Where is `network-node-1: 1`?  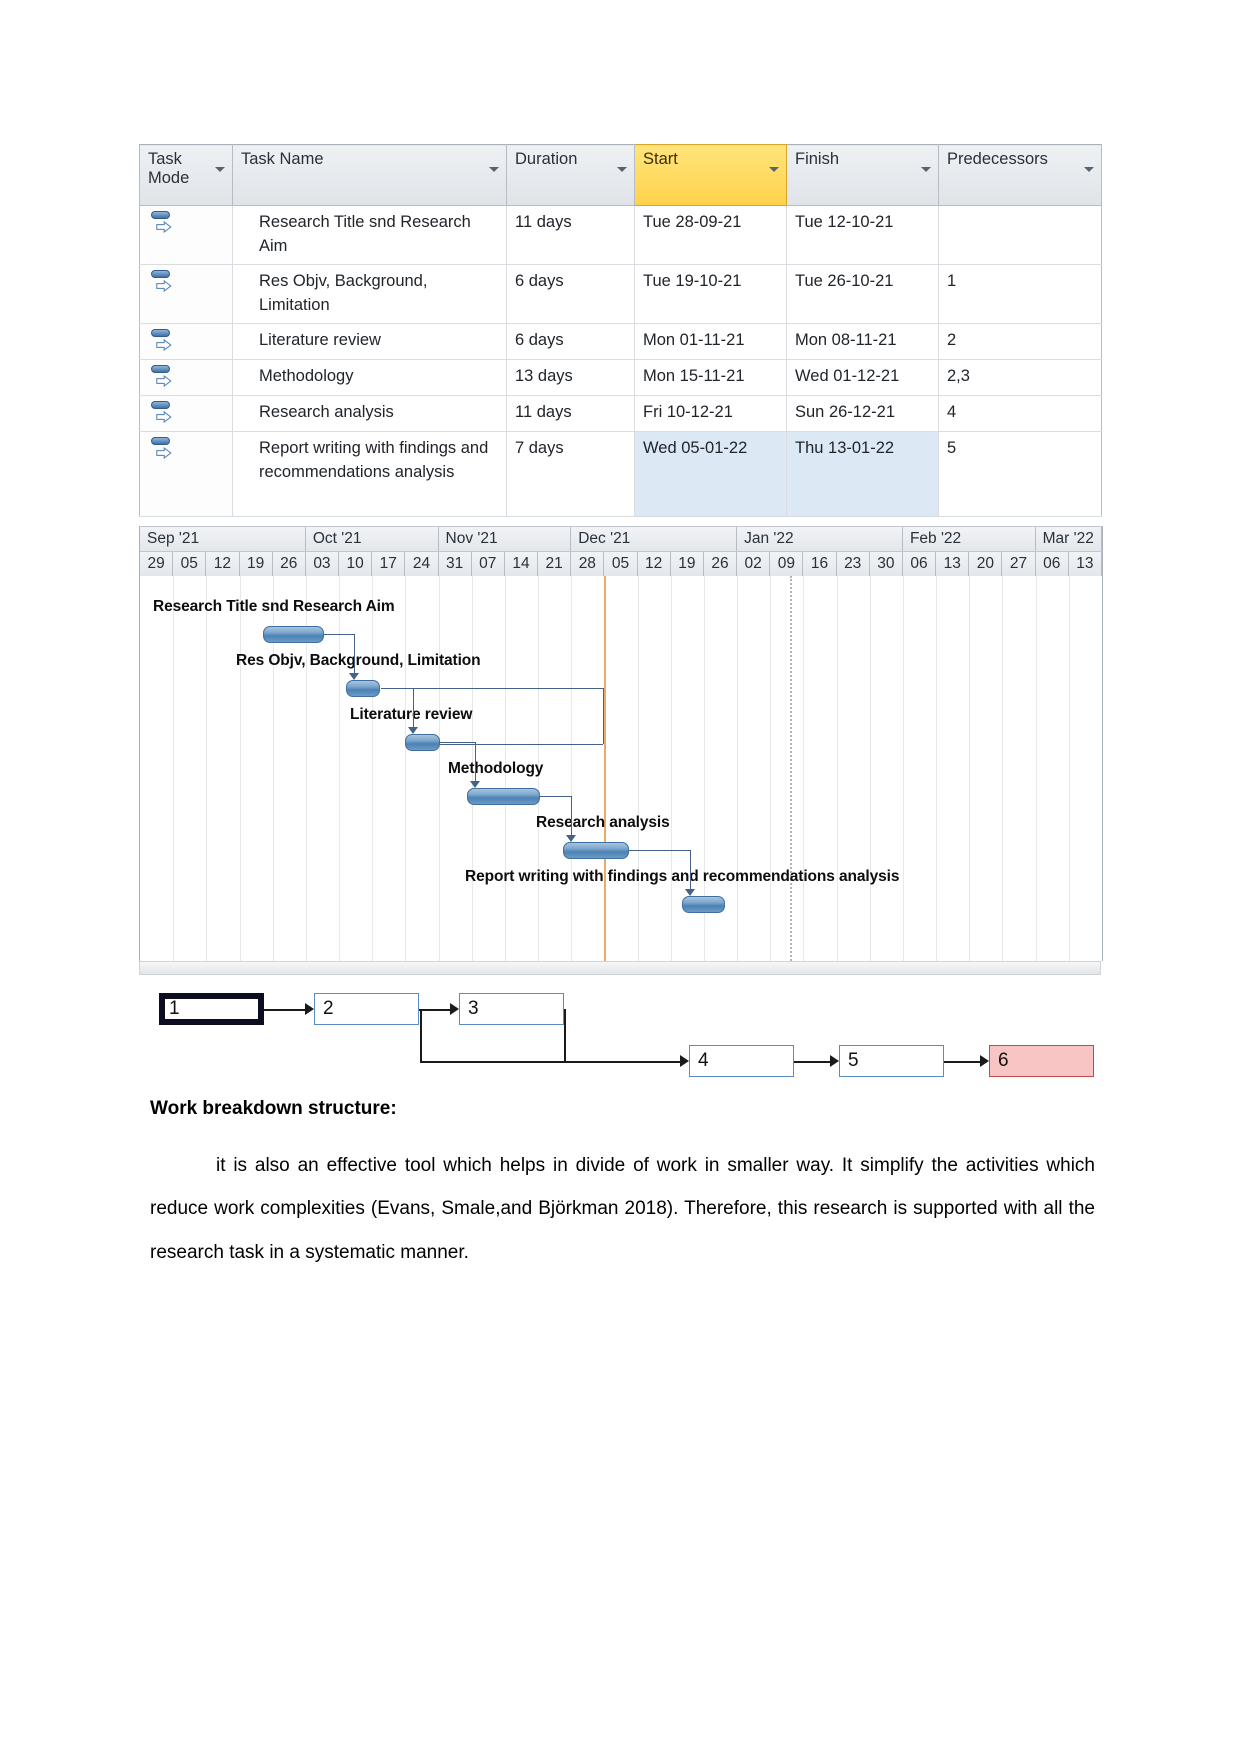
network-node-1: 1 is located at coordinates (211, 1009).